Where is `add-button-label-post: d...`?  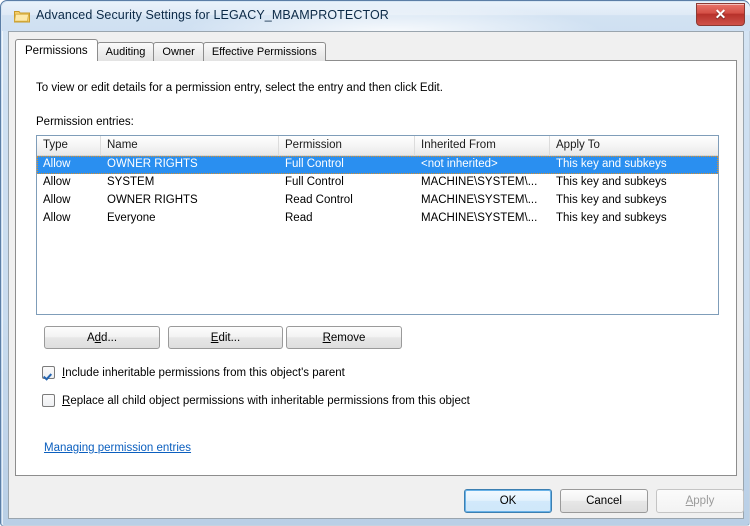
add-button-label-post: d... is located at coordinates (109, 337).